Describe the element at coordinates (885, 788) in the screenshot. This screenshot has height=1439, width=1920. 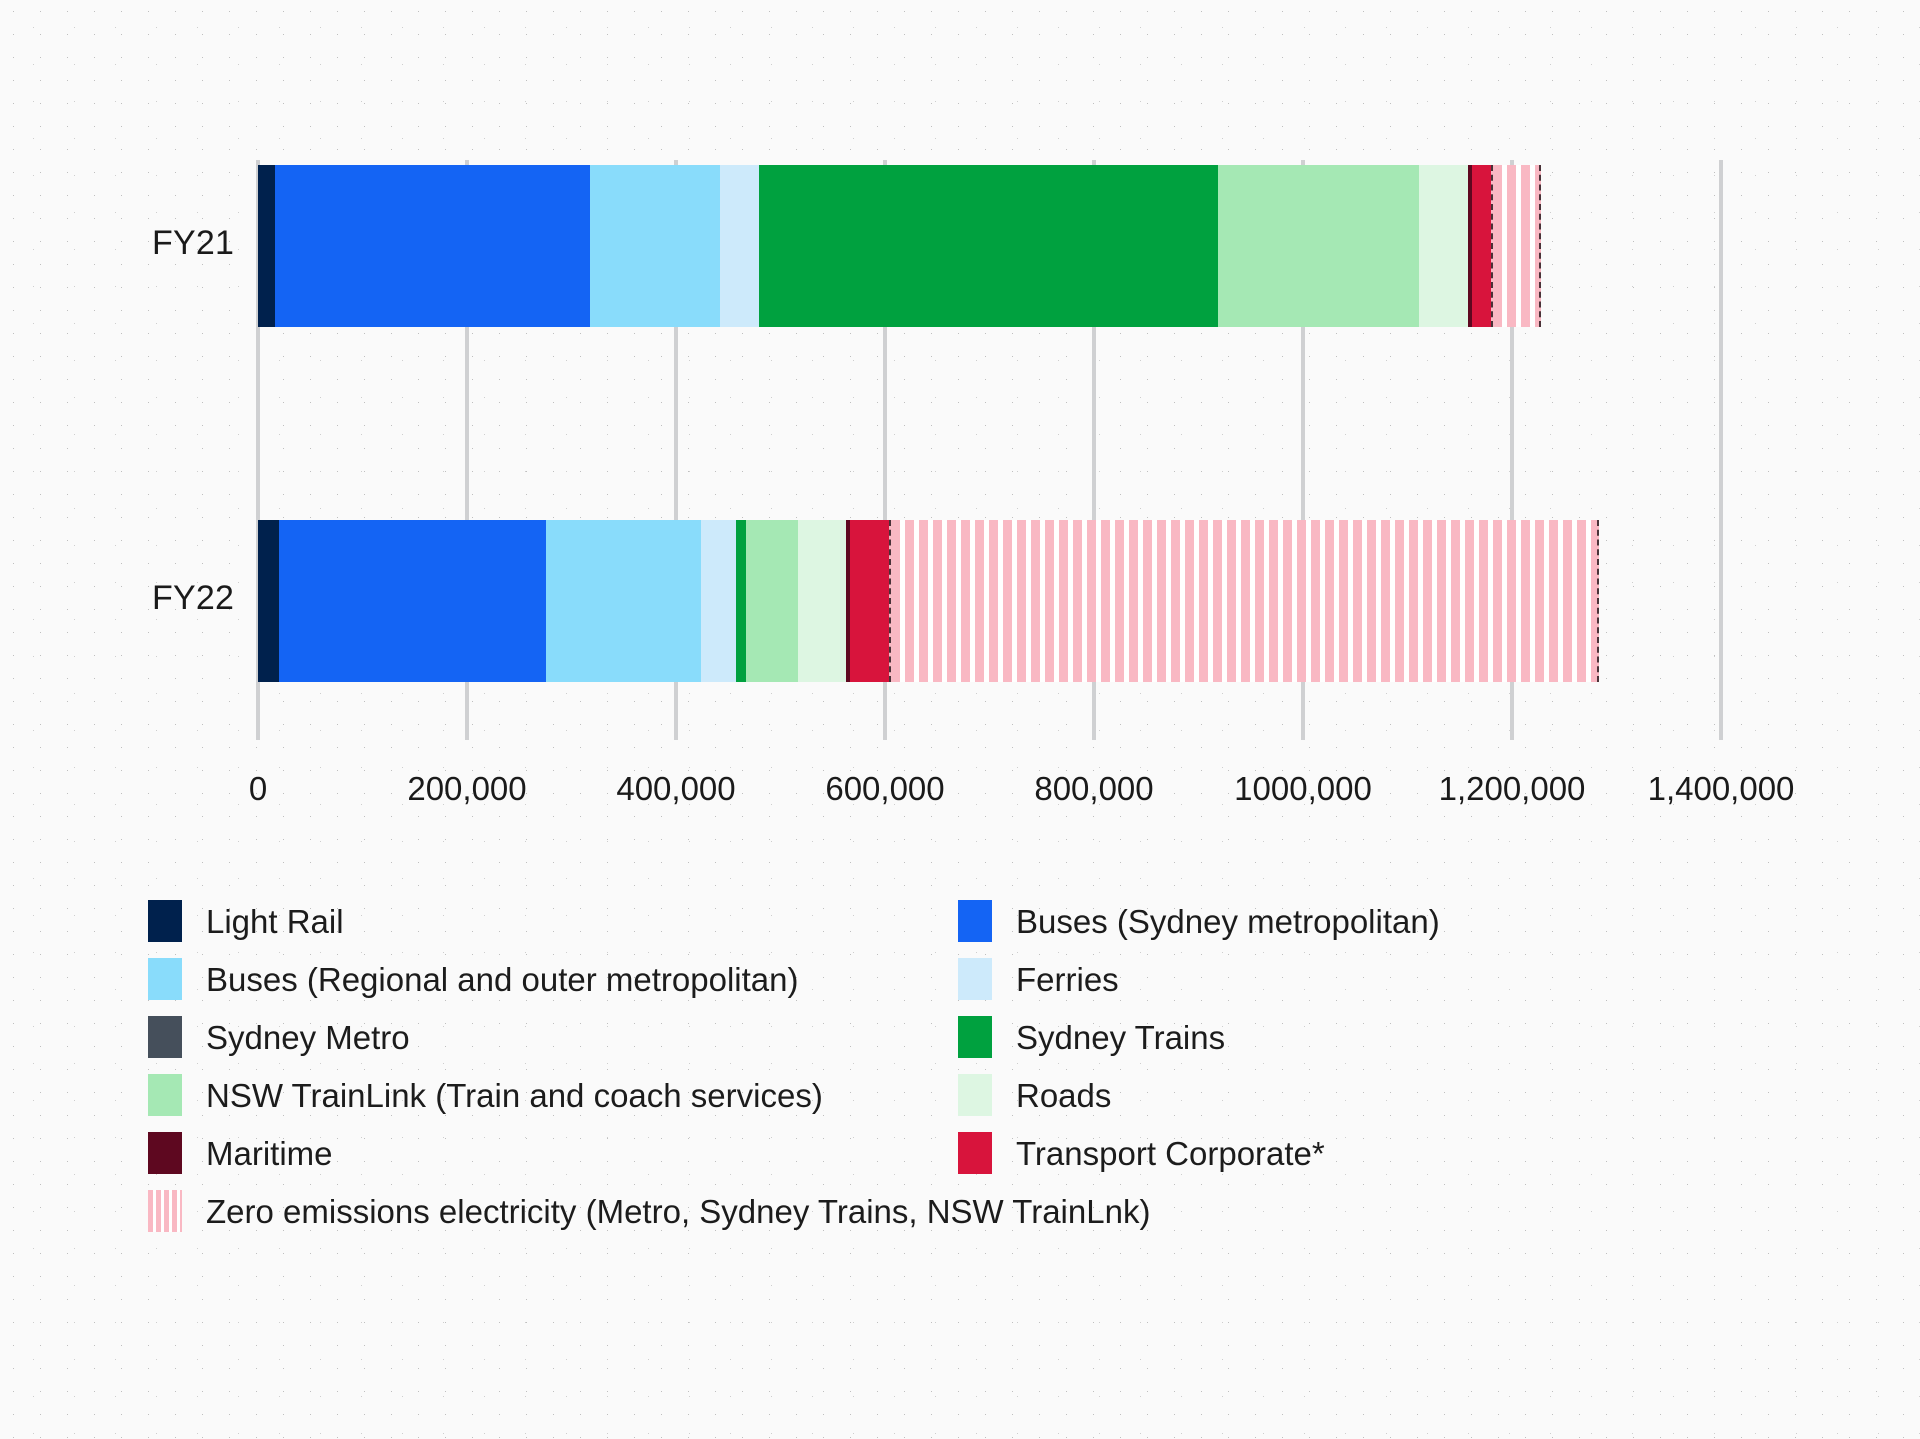
I see `x-tick-label: 600,000` at that location.